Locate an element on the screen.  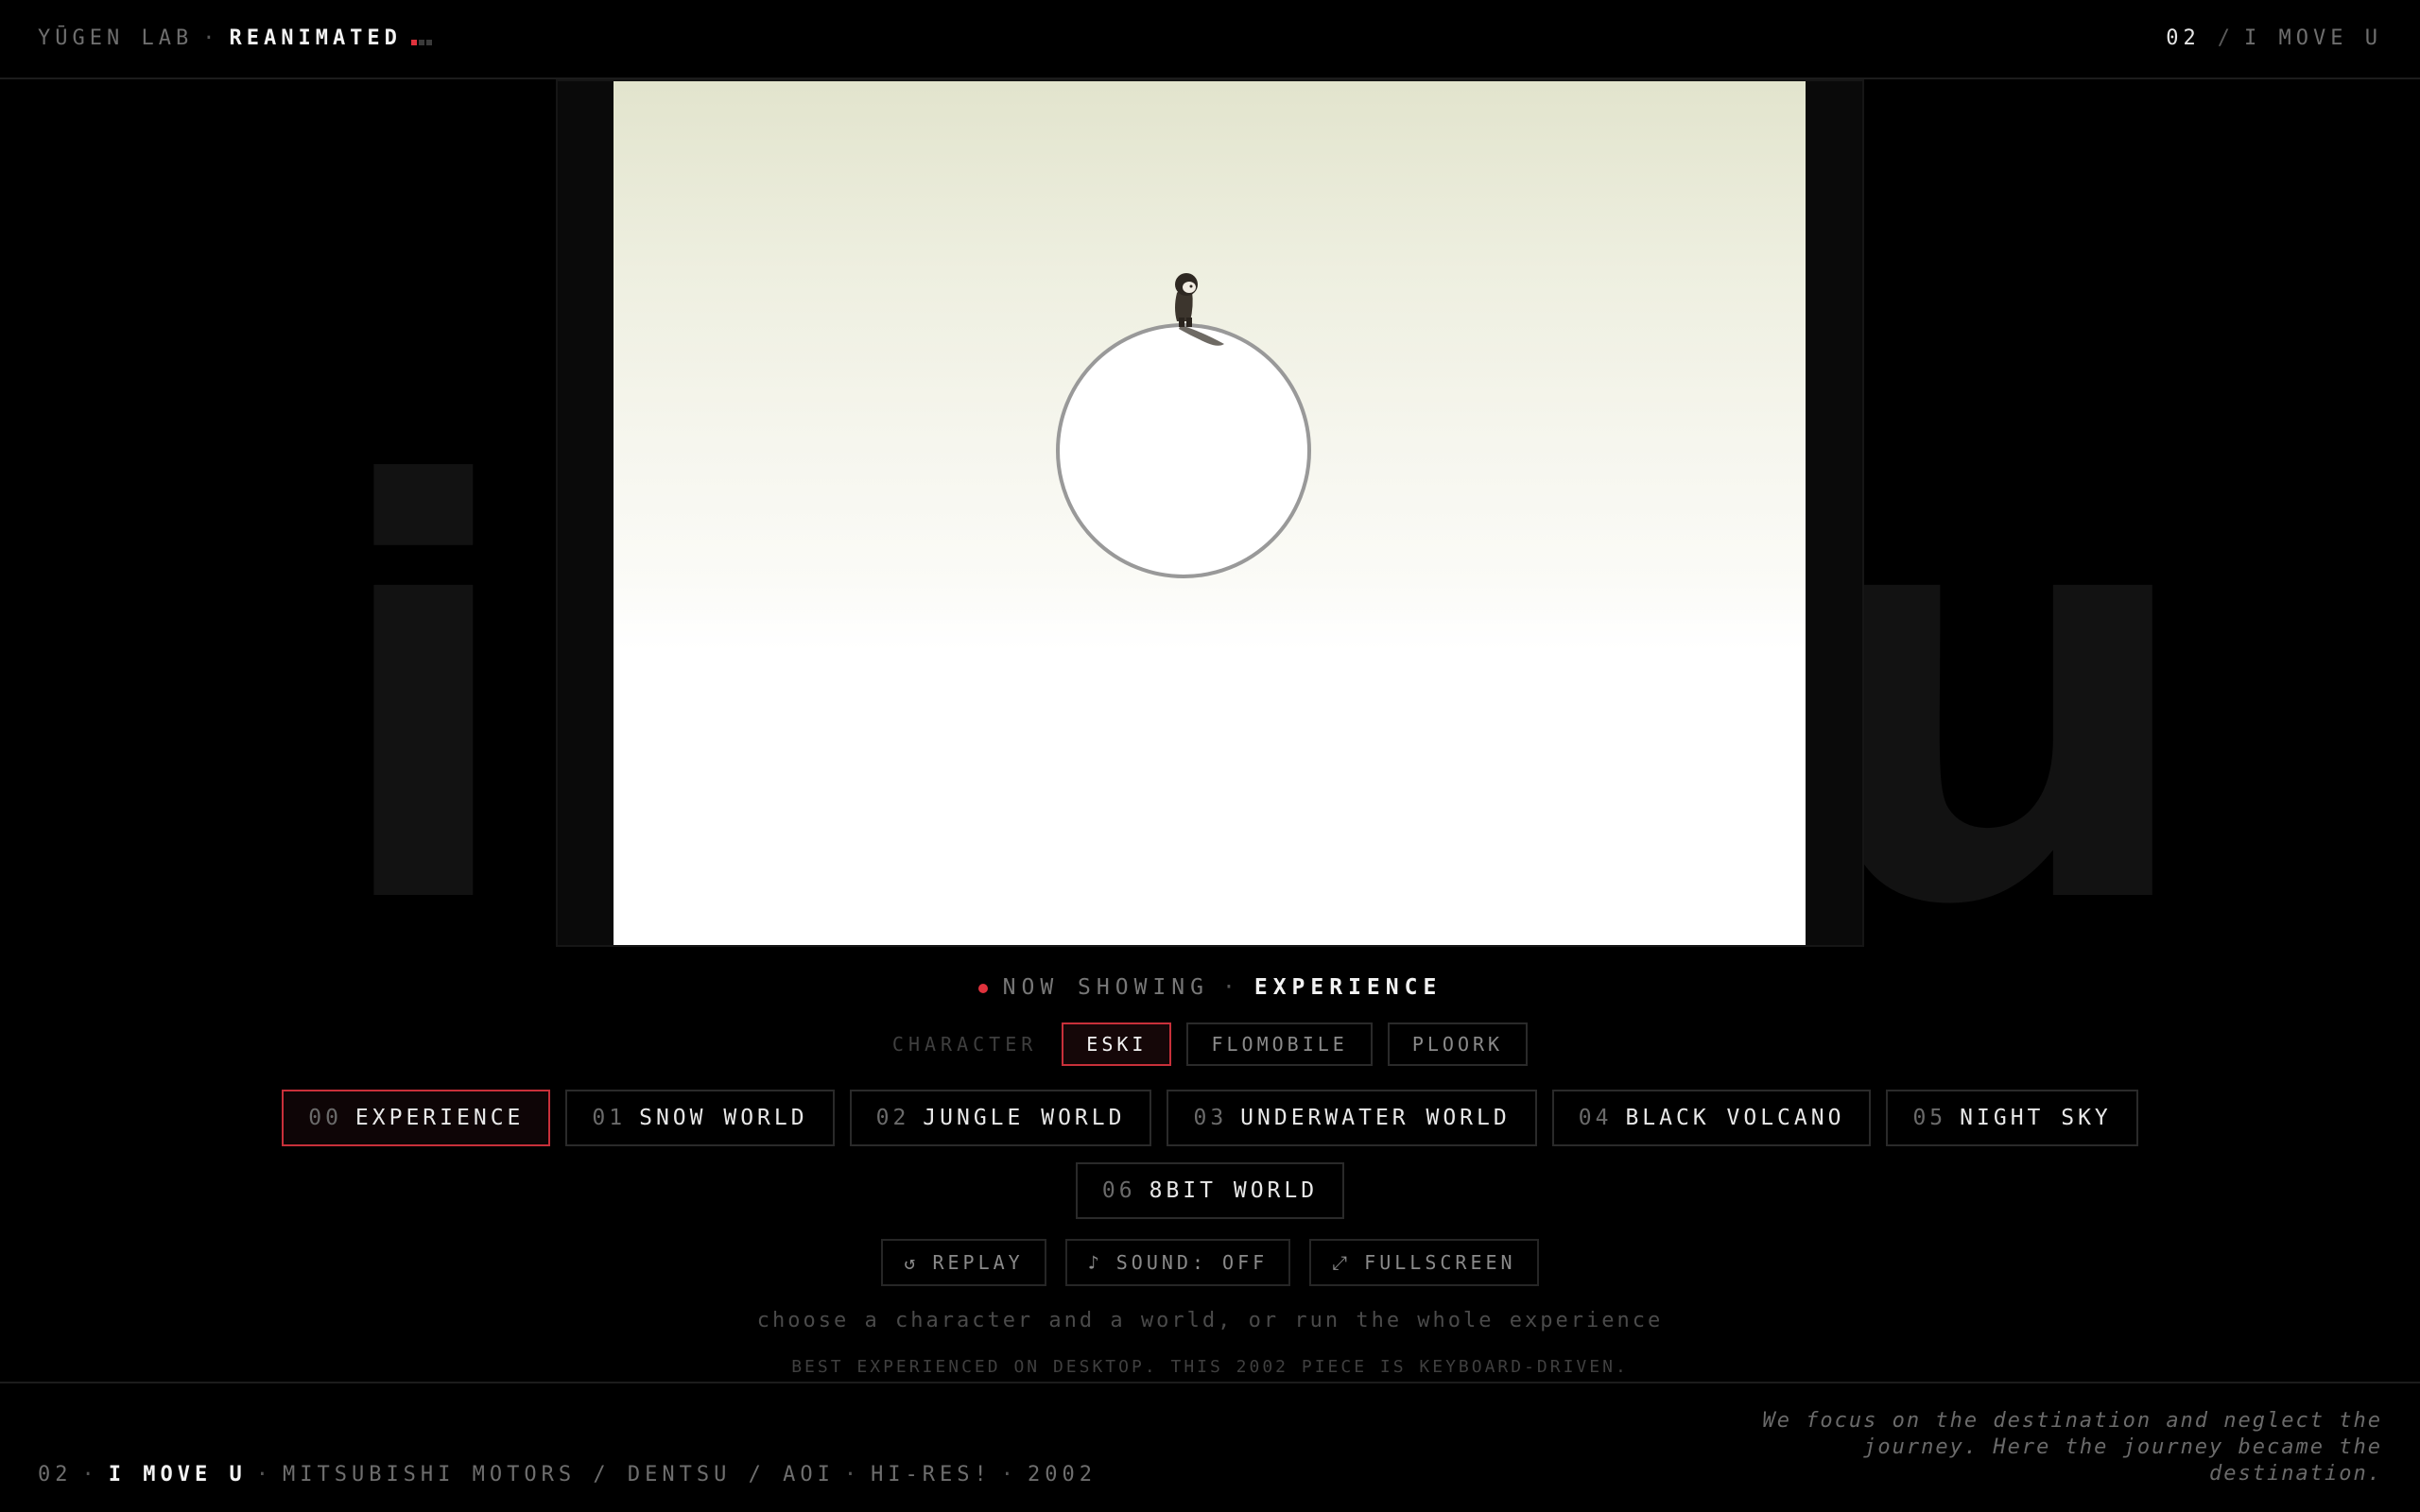
fullscreen-label: FULLSCREEN is located at coordinates (1440, 1262).